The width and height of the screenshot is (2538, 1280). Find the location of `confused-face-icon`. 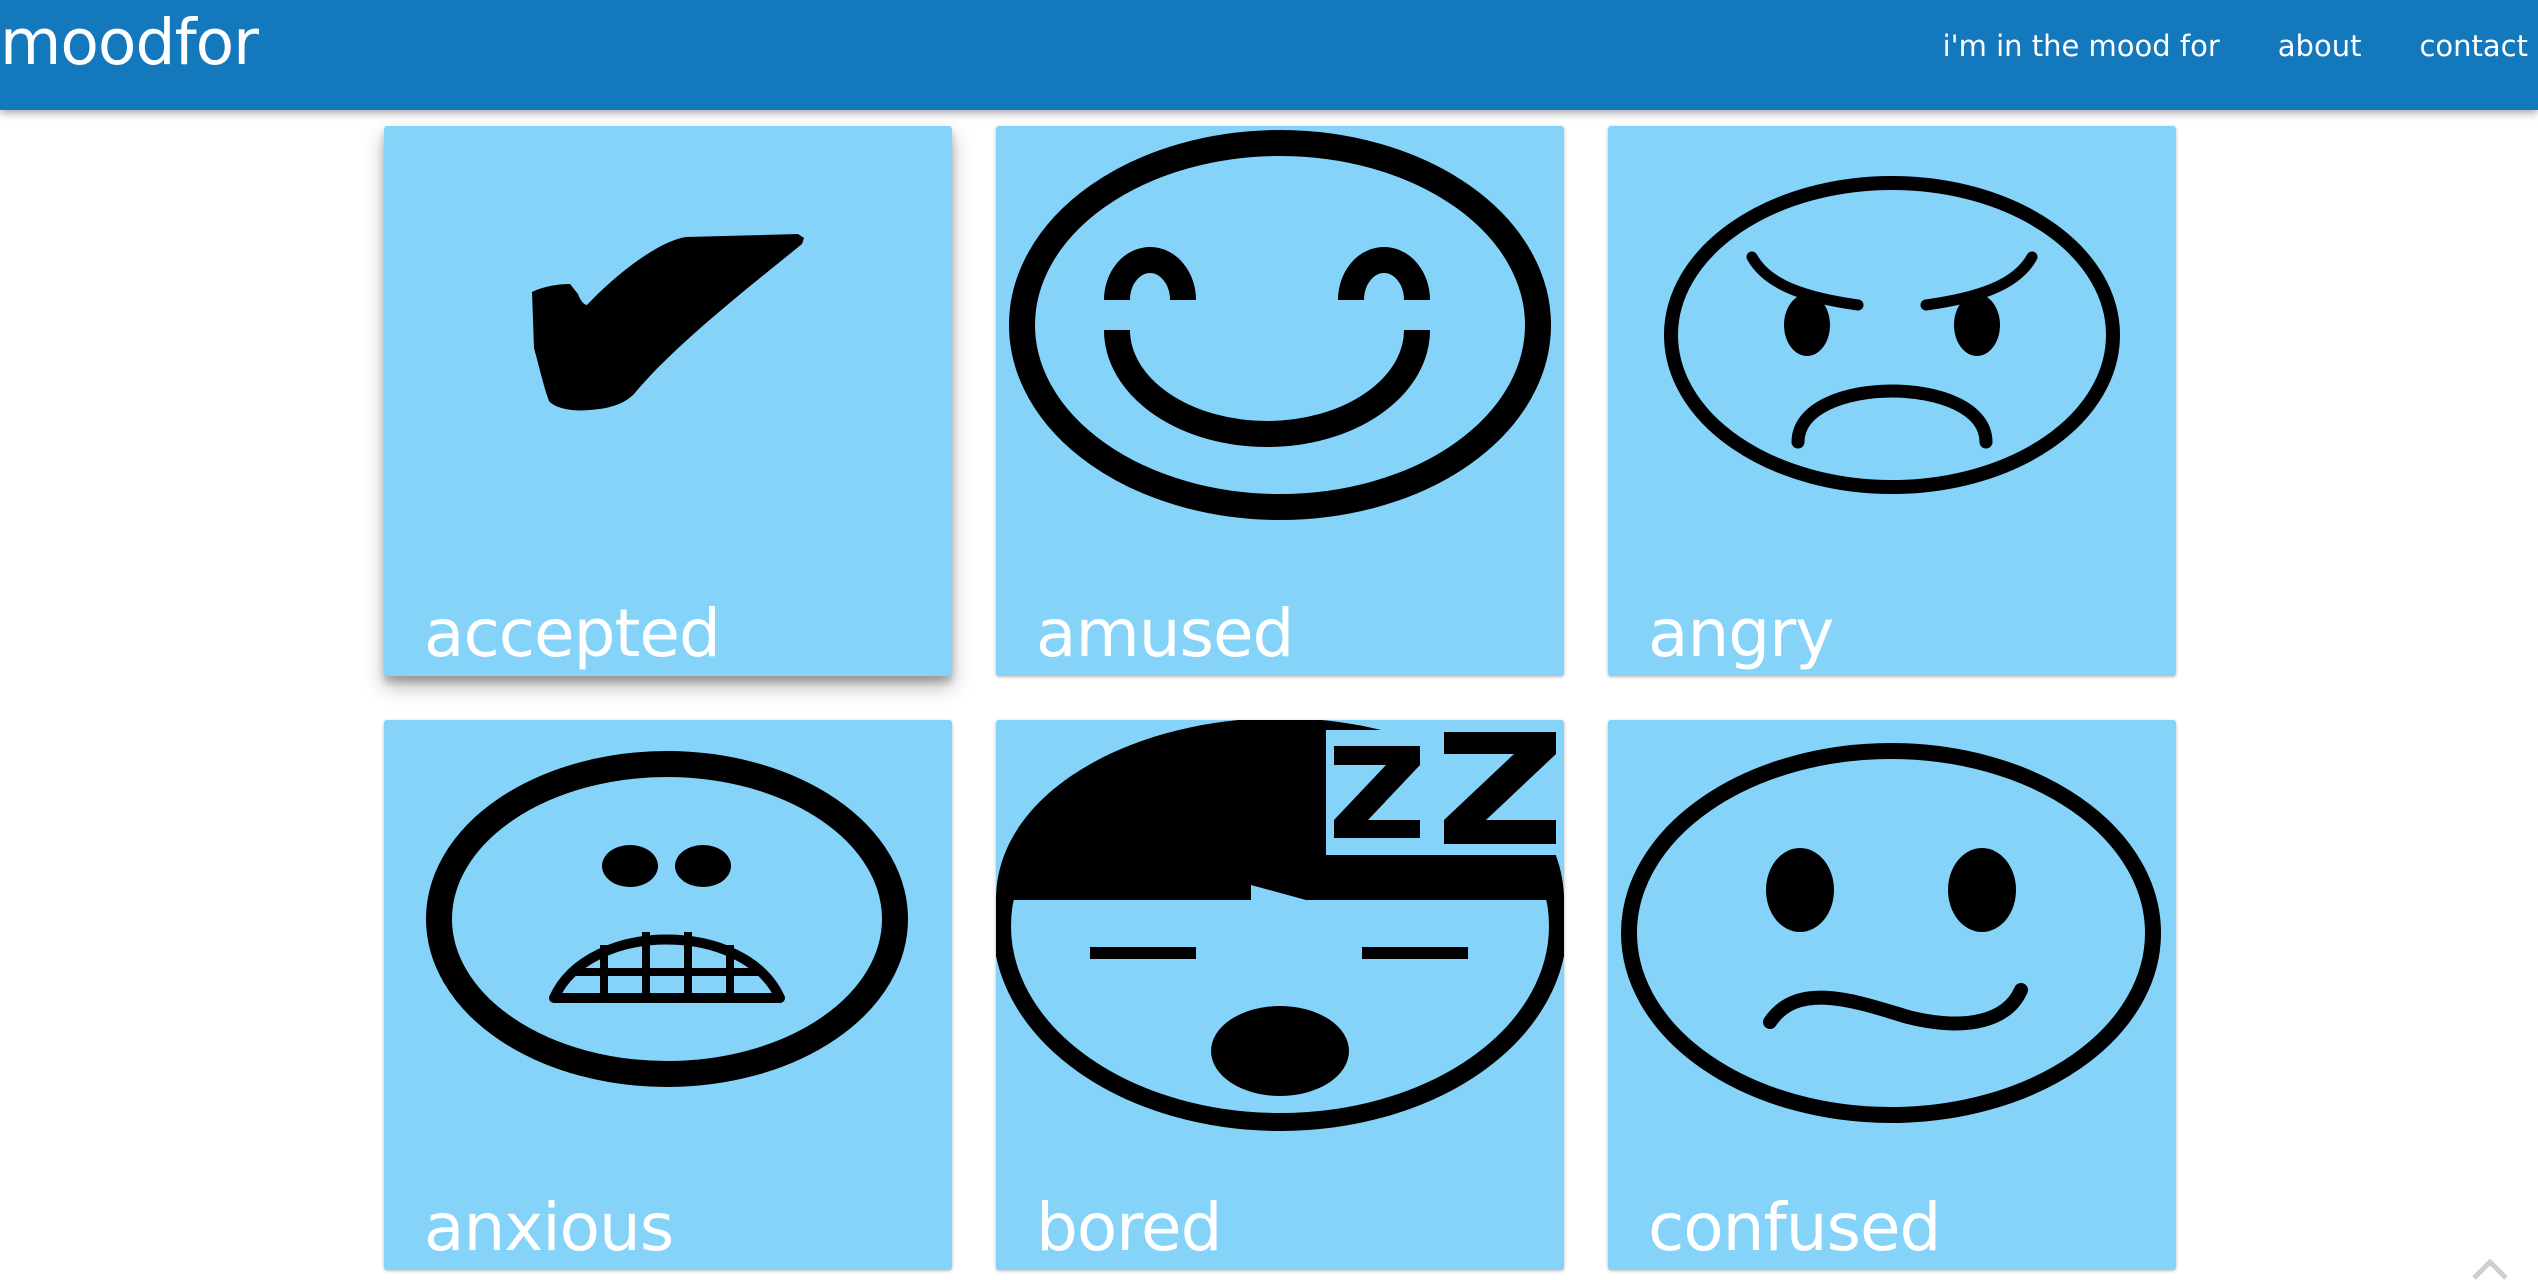

confused-face-icon is located at coordinates (1891, 933).